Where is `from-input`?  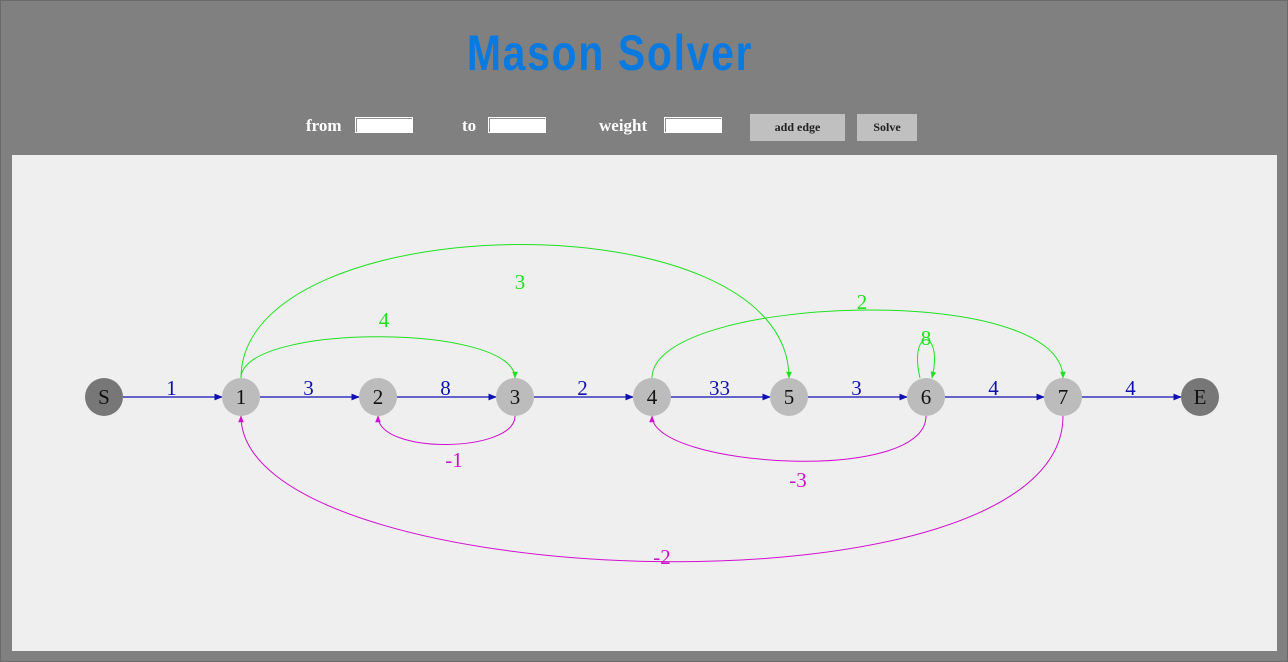 from-input is located at coordinates (384, 125).